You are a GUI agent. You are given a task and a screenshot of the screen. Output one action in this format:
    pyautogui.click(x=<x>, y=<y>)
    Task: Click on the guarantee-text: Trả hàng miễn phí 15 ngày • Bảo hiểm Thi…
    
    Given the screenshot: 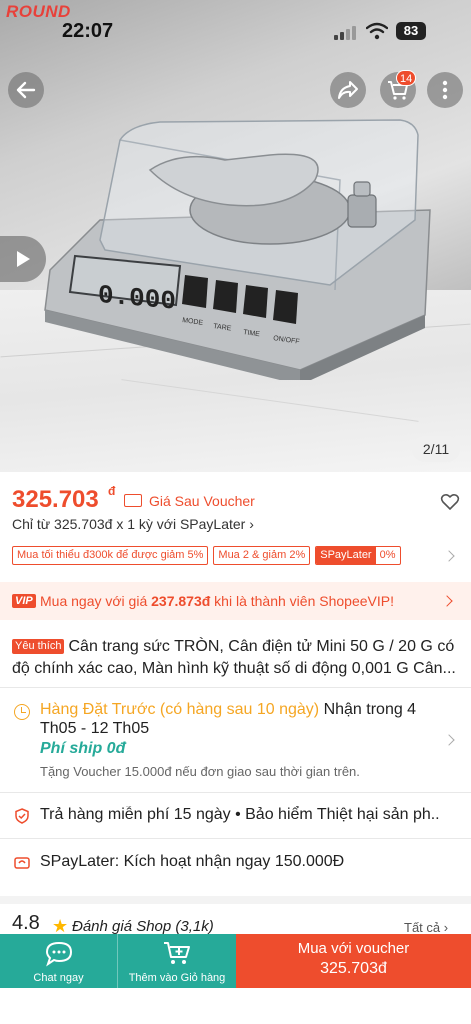 What is the action you would take?
    pyautogui.click(x=240, y=814)
    